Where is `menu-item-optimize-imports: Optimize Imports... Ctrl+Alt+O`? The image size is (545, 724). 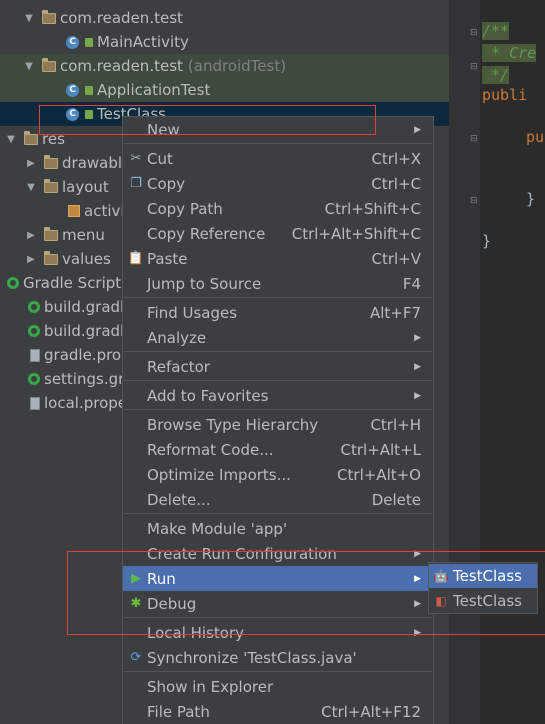 menu-item-optimize-imports: Optimize Imports... Ctrl+Alt+O is located at coordinates (278, 474).